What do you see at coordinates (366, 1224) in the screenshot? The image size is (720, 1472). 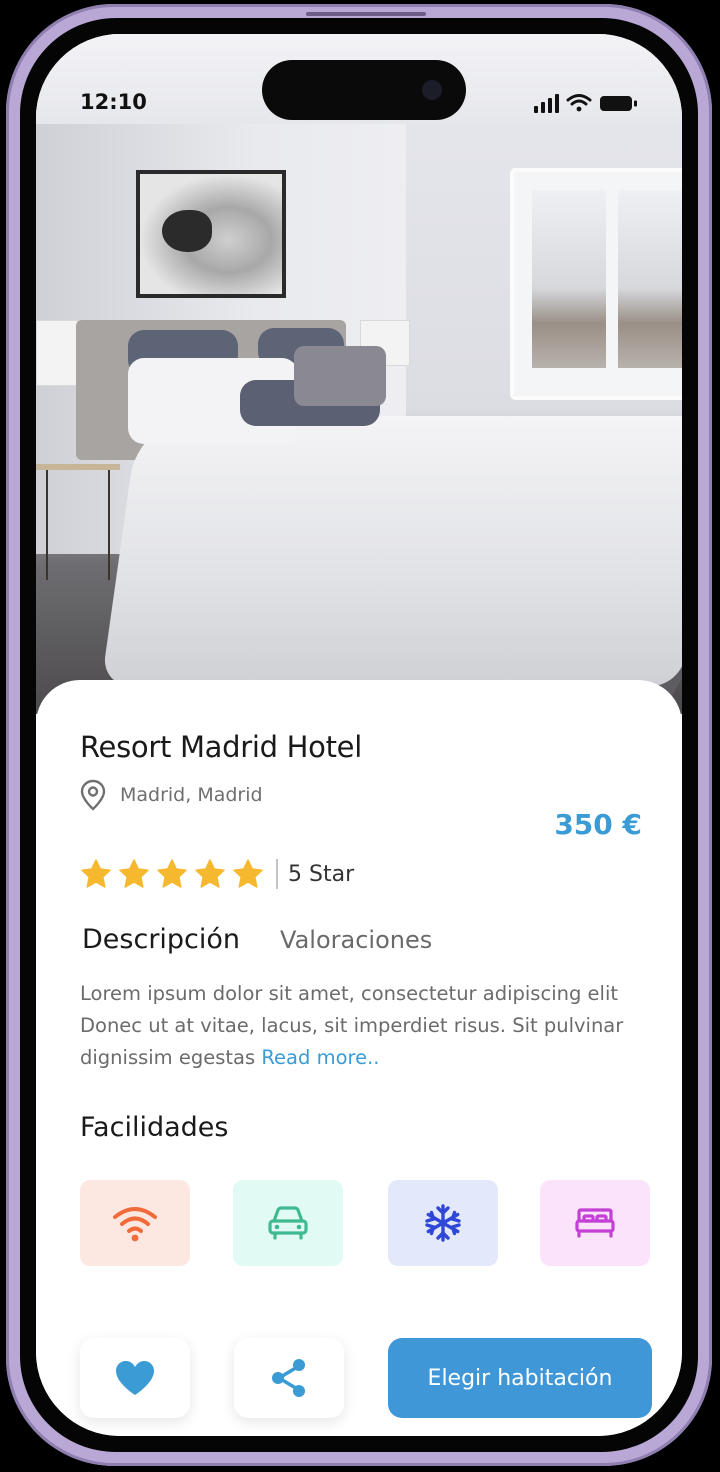 I see `facilities-list` at bounding box center [366, 1224].